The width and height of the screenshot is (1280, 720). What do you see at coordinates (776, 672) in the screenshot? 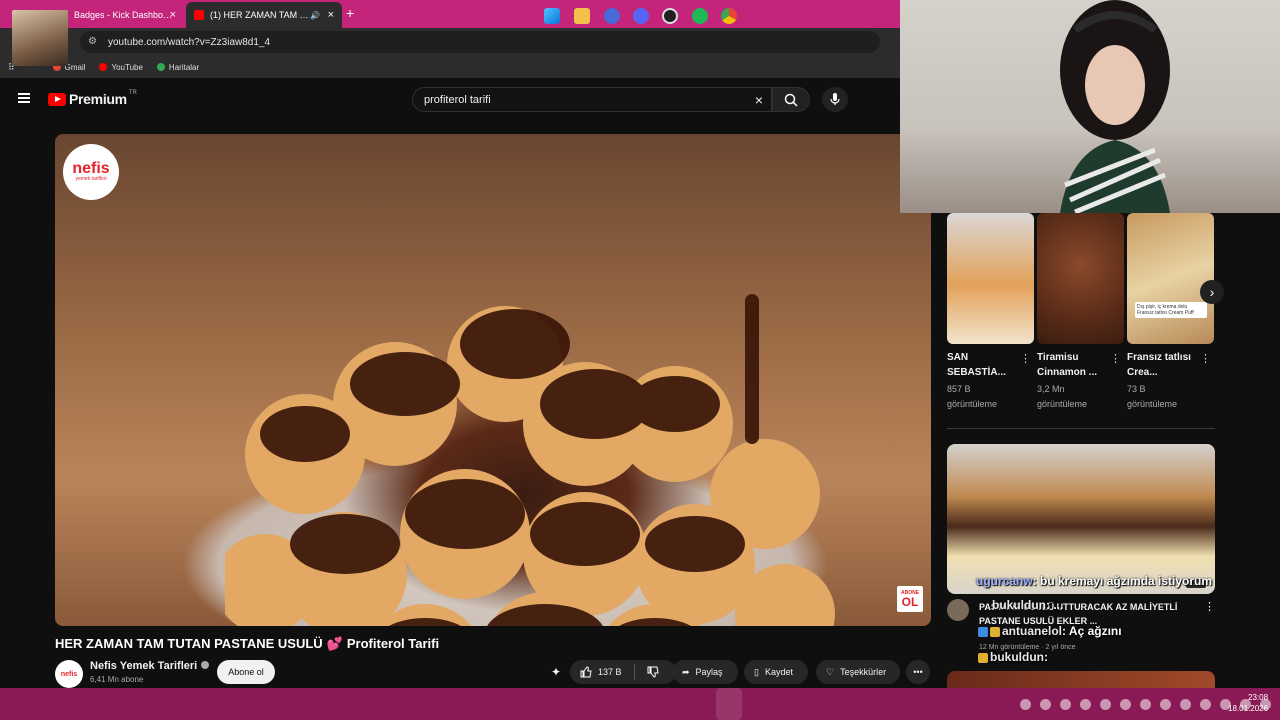
I see `save-button: ▯ Kaydet` at bounding box center [776, 672].